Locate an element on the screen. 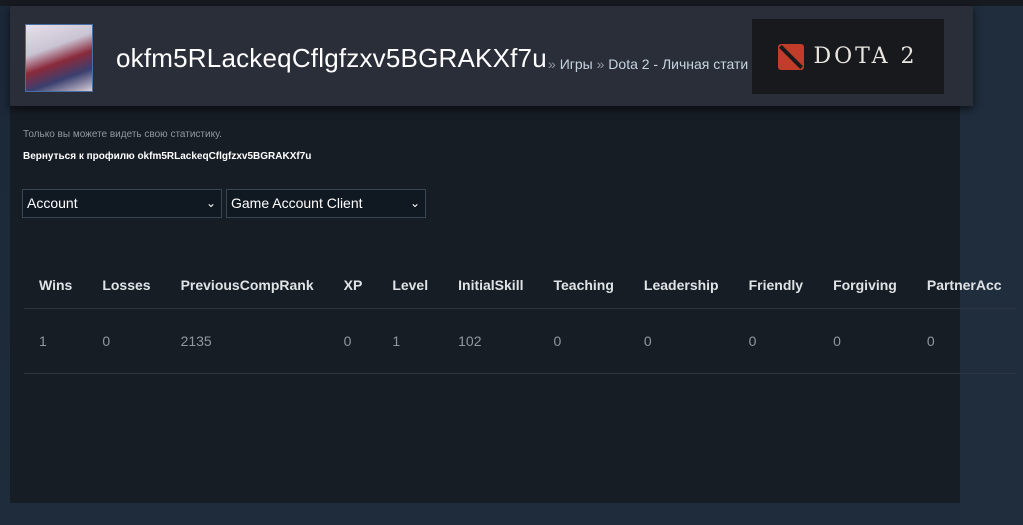 This screenshot has height=525, width=1023. table-row: 1 0 2135 0 1 102 0 0 0 0 0 is located at coordinates (520, 341).